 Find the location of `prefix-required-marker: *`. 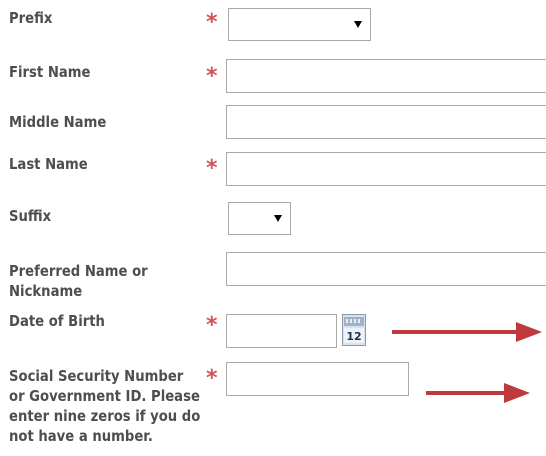

prefix-required-marker: * is located at coordinates (212, 22).